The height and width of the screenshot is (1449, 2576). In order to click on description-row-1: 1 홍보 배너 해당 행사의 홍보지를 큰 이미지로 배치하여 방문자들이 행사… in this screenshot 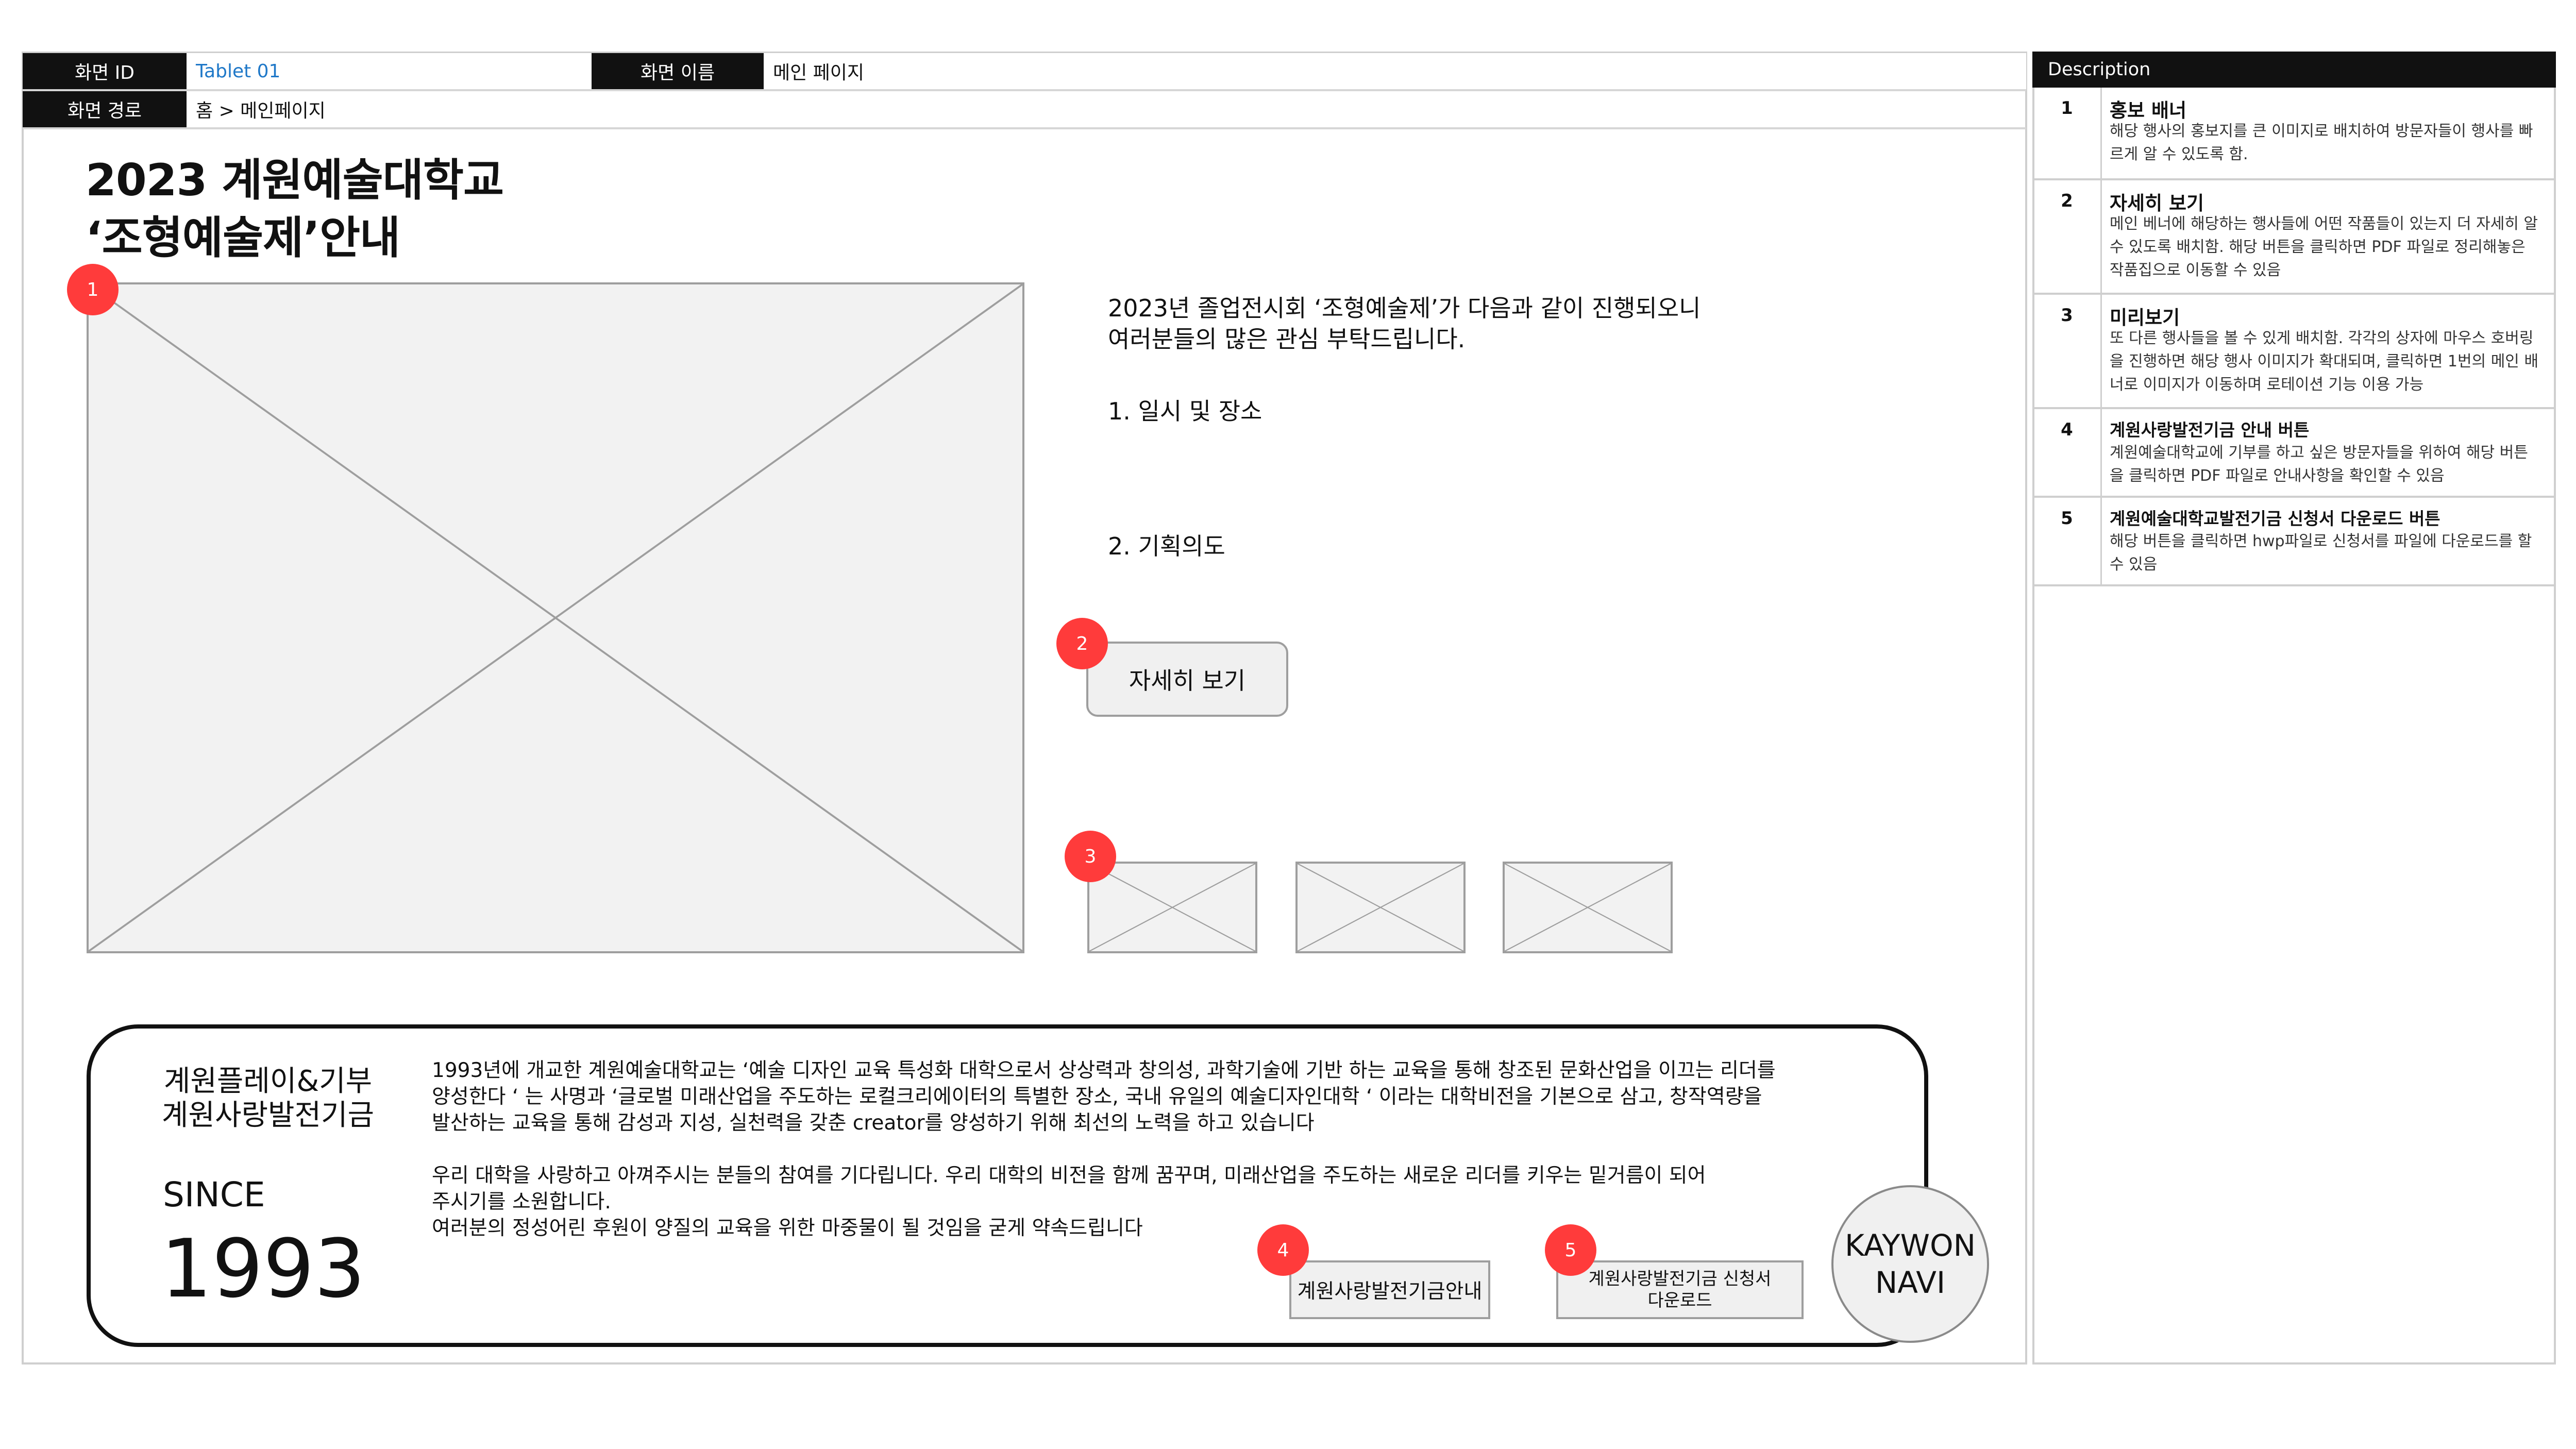, I will do `click(2294, 134)`.